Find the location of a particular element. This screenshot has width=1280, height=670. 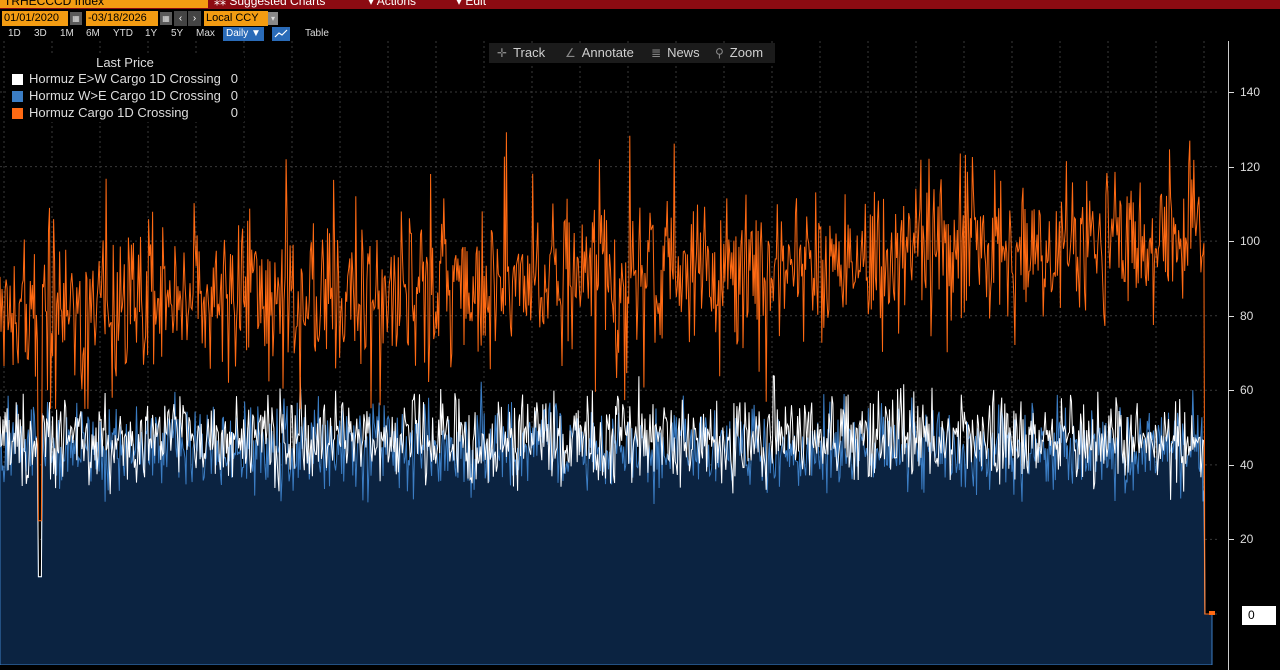

zoom-button: ⚲ Zoom is located at coordinates (739, 53).